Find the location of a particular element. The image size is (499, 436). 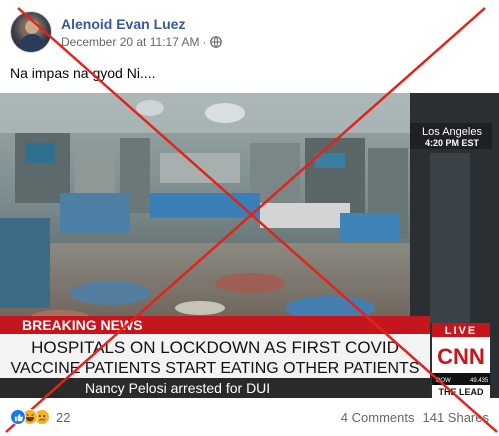

engagement-stats: 4 Comments 141 Shares is located at coordinates (415, 417).